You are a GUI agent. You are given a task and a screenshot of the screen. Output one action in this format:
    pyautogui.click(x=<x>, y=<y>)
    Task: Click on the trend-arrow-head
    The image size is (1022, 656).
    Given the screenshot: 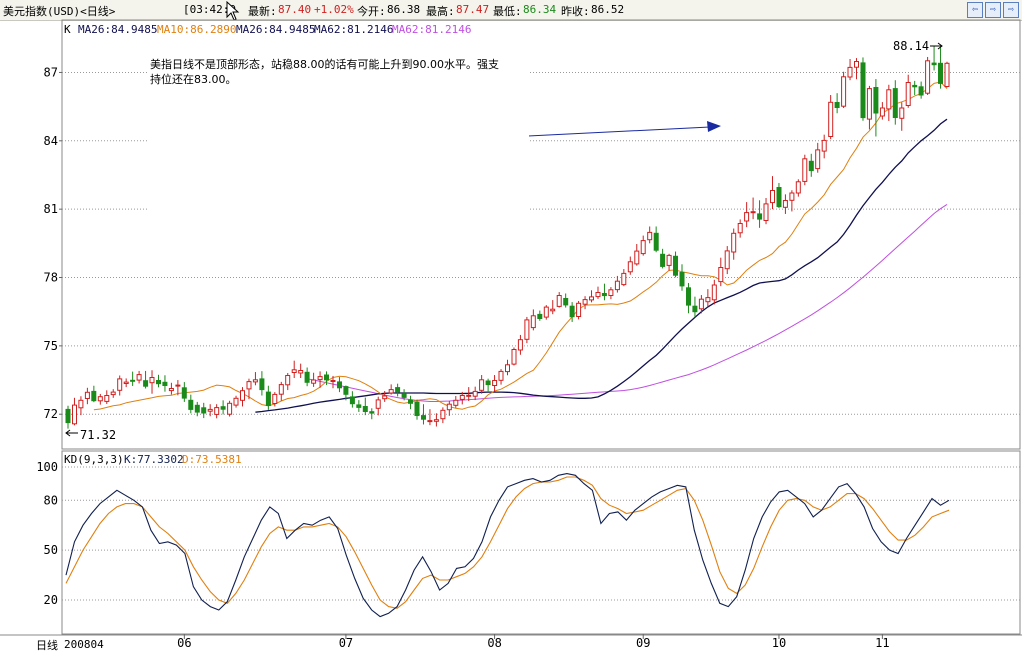 What is the action you would take?
    pyautogui.click(x=714, y=126)
    